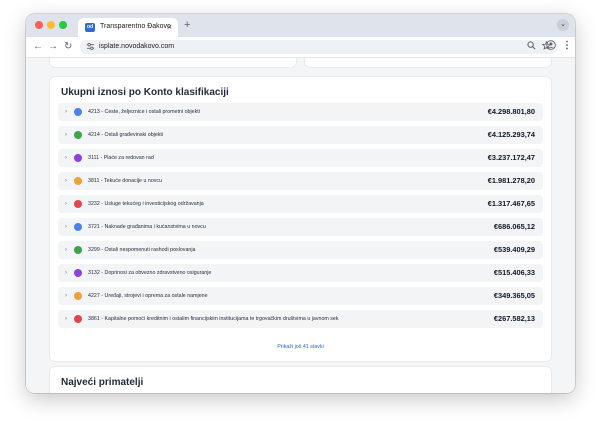 This screenshot has width=600, height=428. What do you see at coordinates (90, 27) in the screenshot?
I see `favicon-icon: od` at bounding box center [90, 27].